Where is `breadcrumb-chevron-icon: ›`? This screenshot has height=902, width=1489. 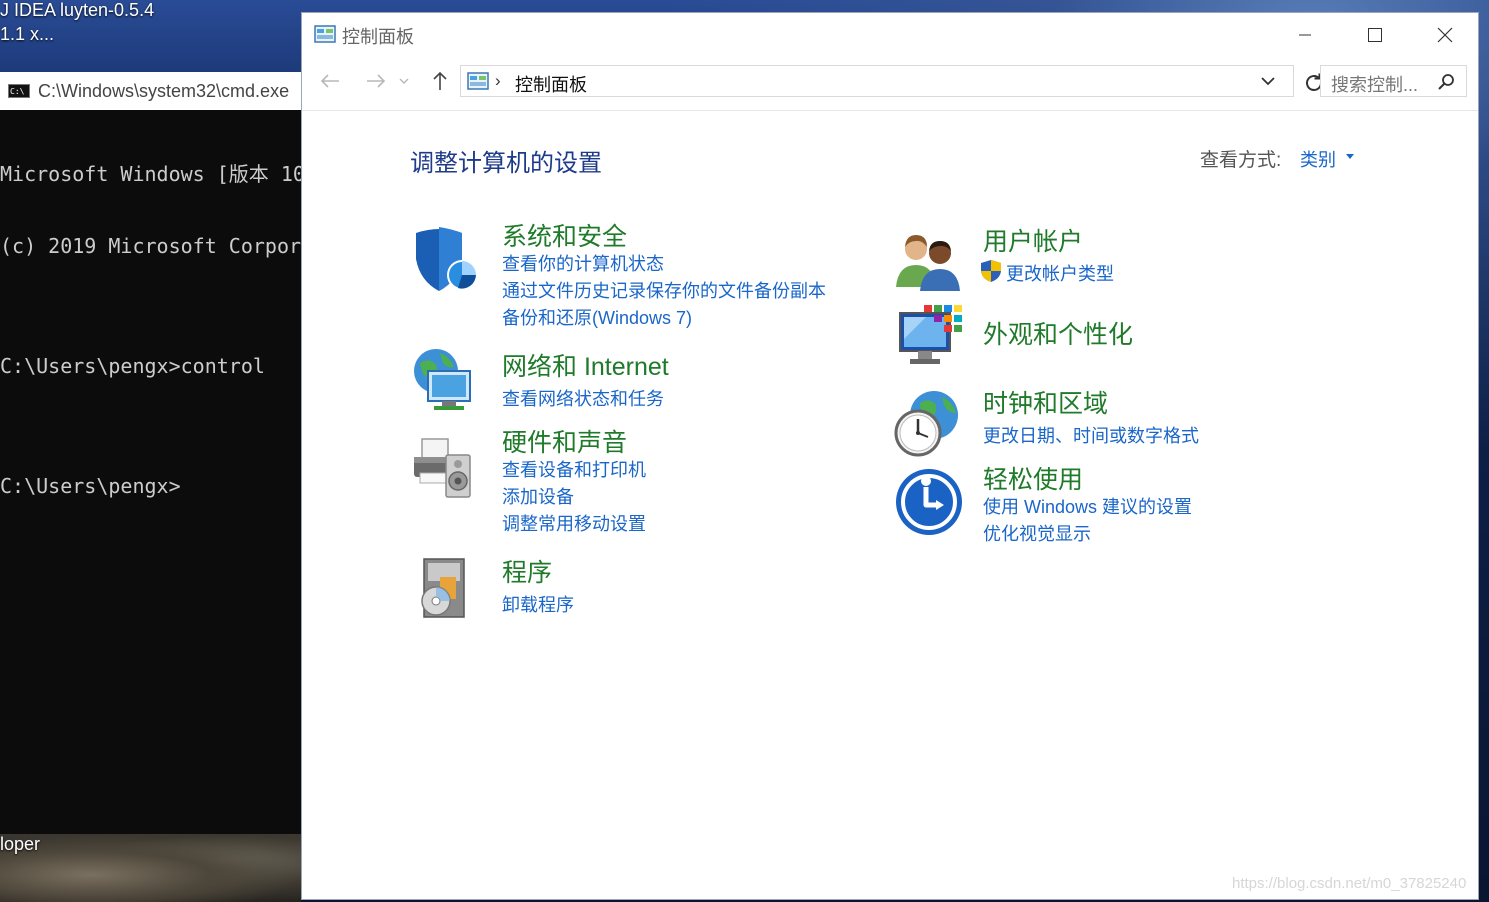
breadcrumb-chevron-icon: › is located at coordinates (498, 81).